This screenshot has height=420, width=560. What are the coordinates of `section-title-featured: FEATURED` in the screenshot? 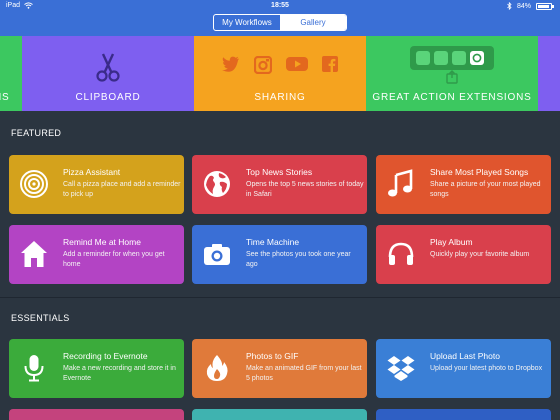 It's located at (36, 133).